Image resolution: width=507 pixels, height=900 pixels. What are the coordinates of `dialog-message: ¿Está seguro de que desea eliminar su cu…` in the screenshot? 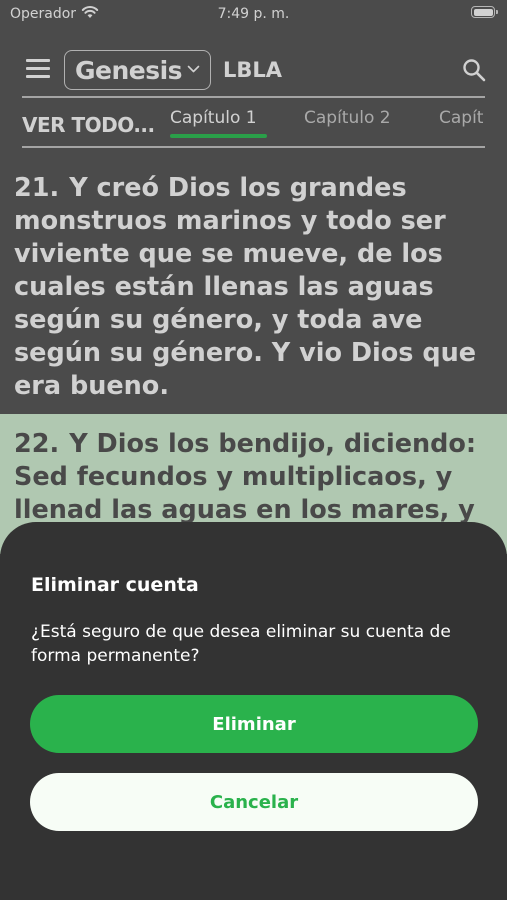 It's located at (241, 644).